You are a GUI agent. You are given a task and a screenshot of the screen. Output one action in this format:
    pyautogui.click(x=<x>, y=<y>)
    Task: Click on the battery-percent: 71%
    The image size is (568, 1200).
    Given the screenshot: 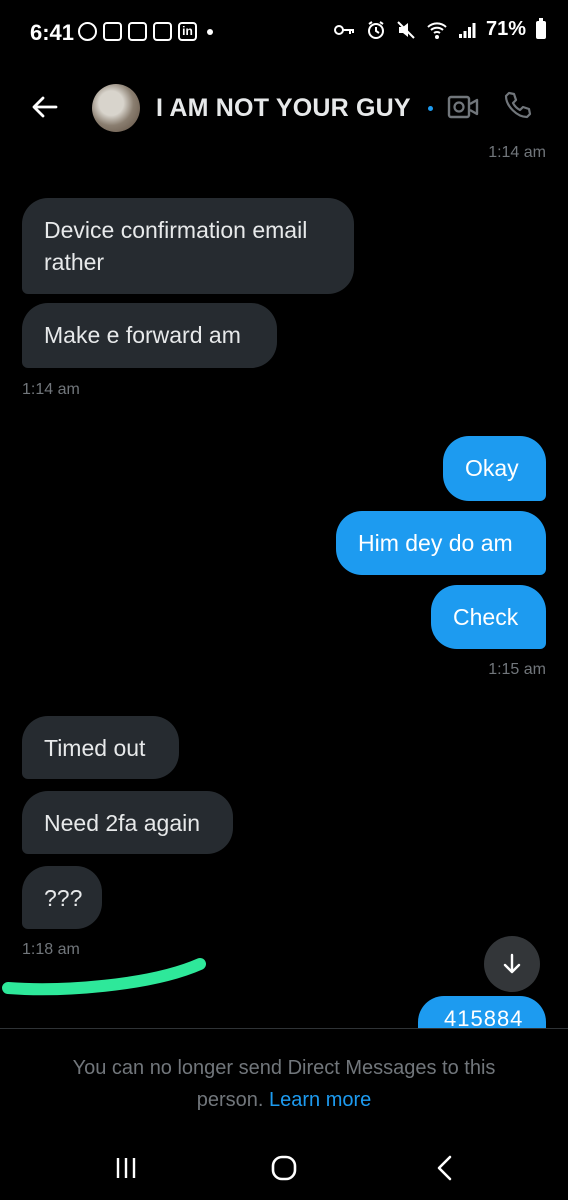 What is the action you would take?
    pyautogui.click(x=505, y=29)
    